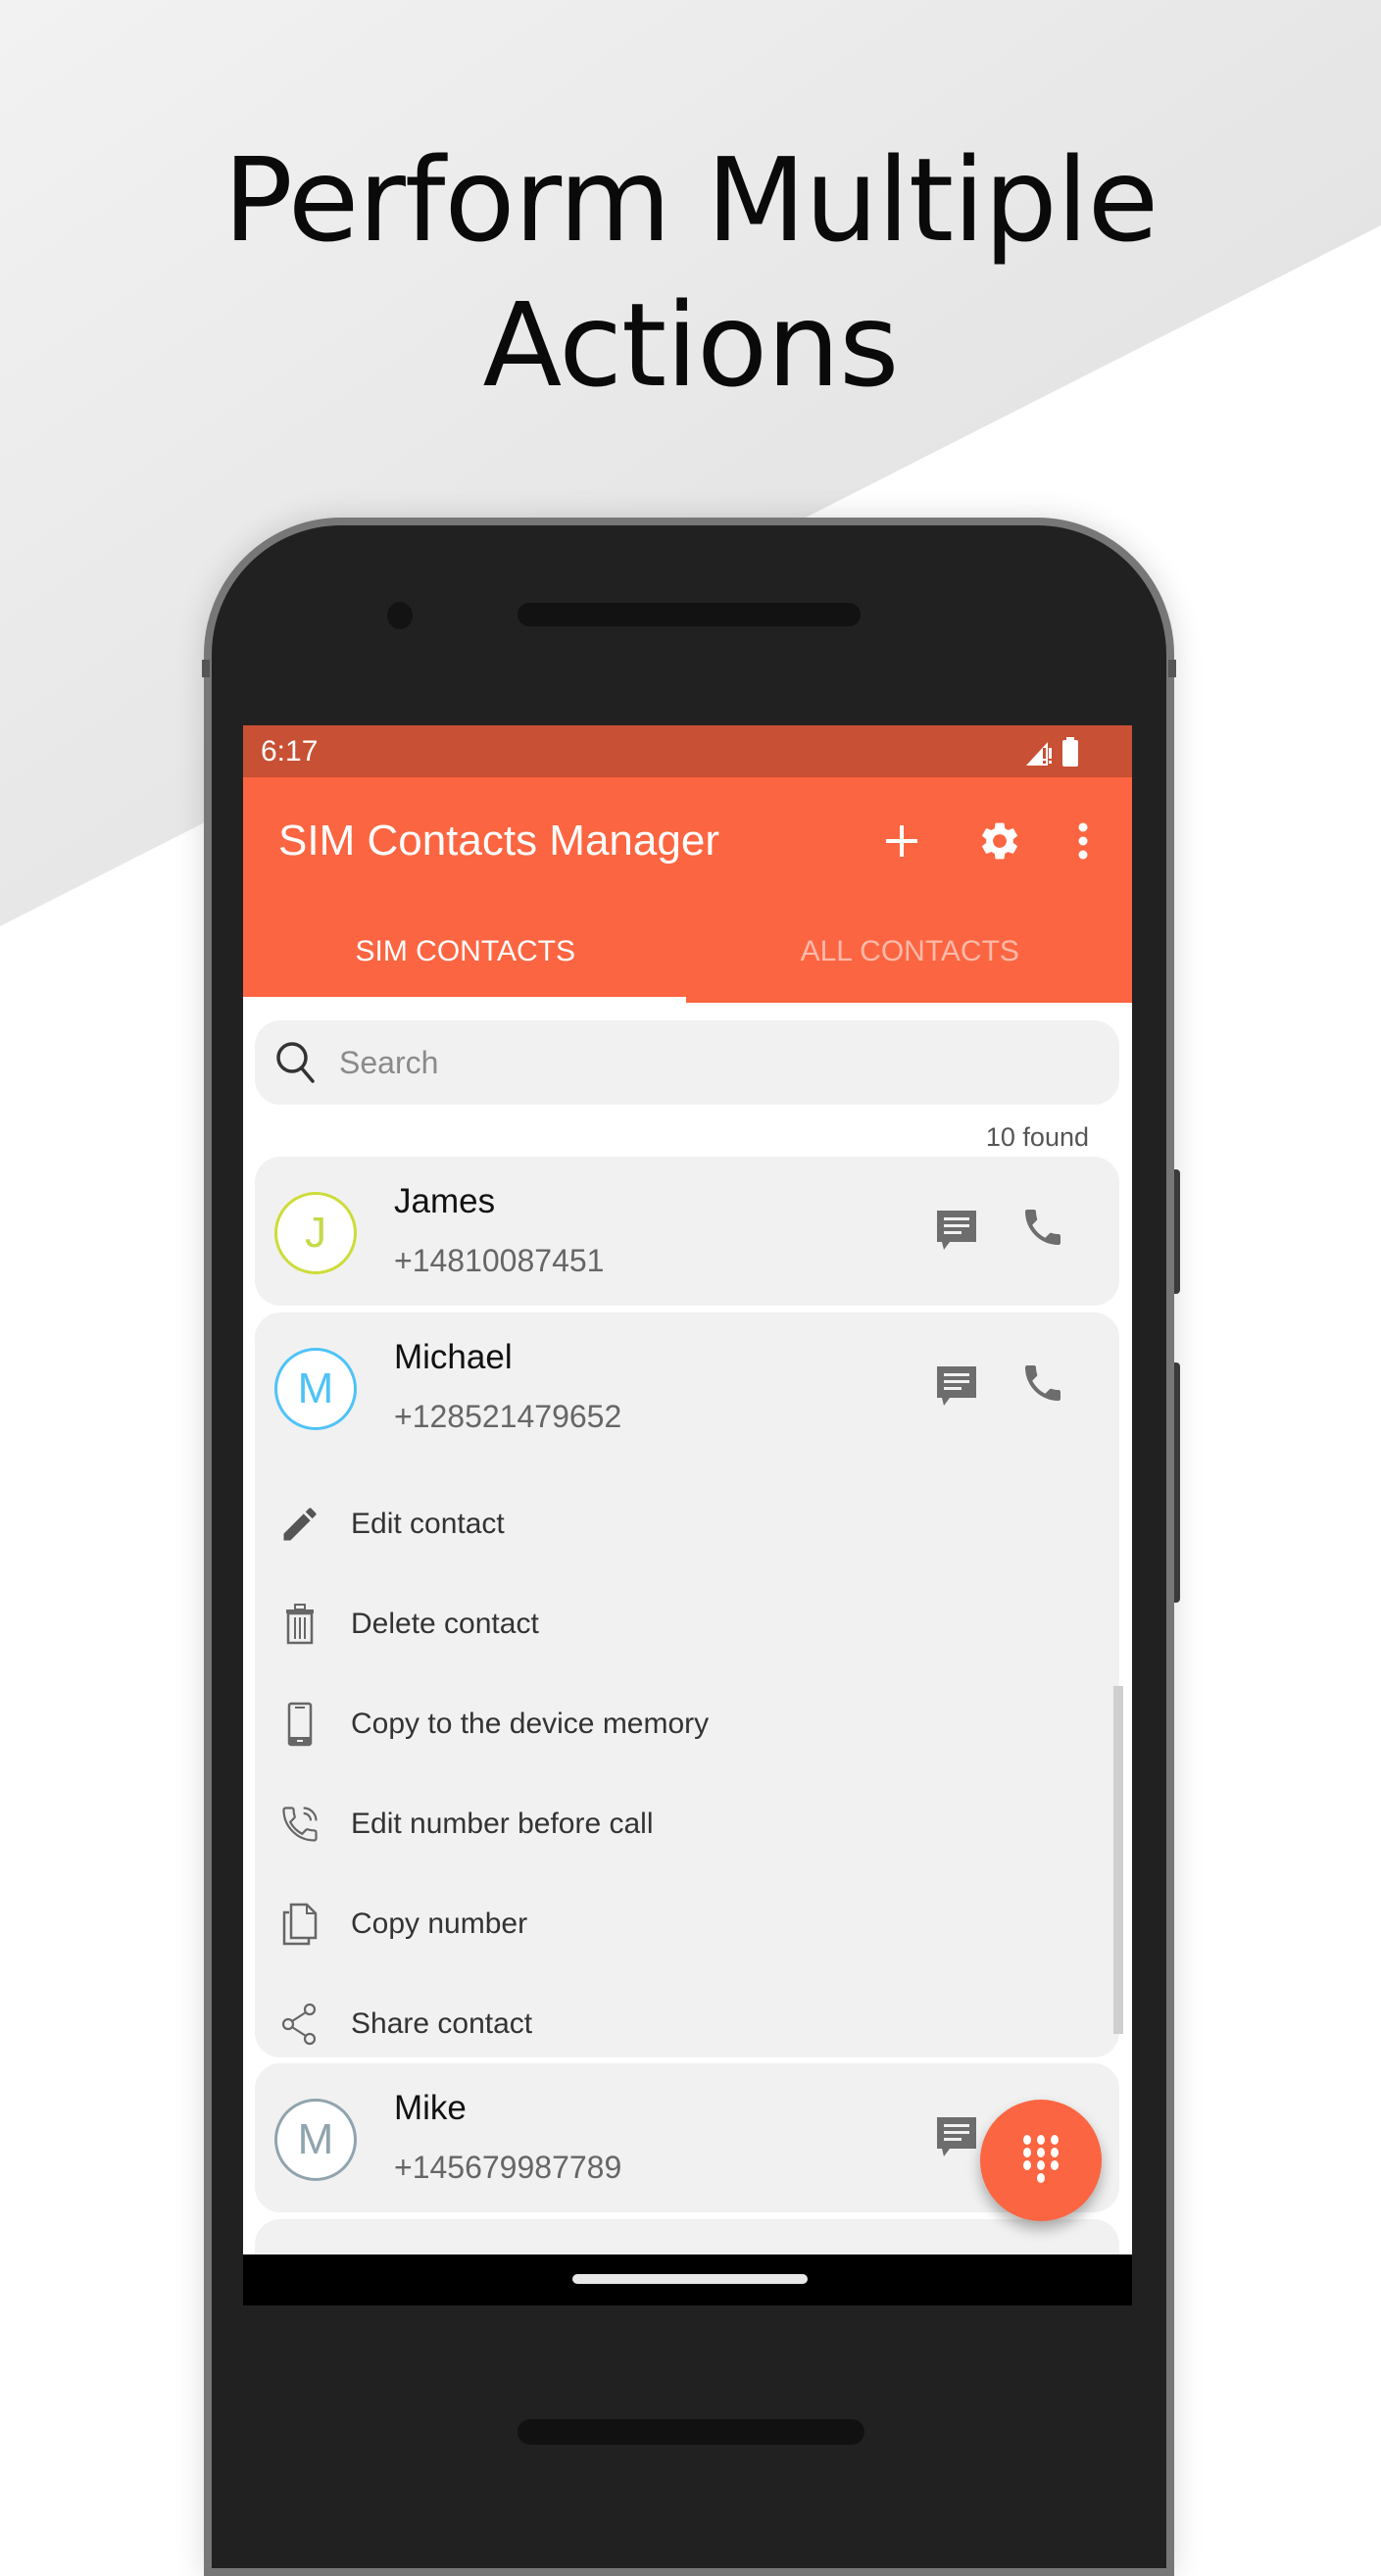 The width and height of the screenshot is (1381, 2576). Describe the element at coordinates (445, 1624) in the screenshot. I see `menu-item-label: Delete contact` at that location.